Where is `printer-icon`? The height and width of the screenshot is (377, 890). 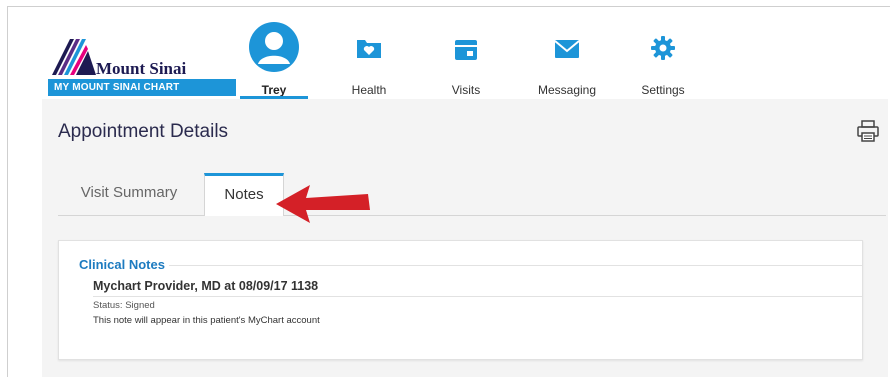 printer-icon is located at coordinates (868, 131).